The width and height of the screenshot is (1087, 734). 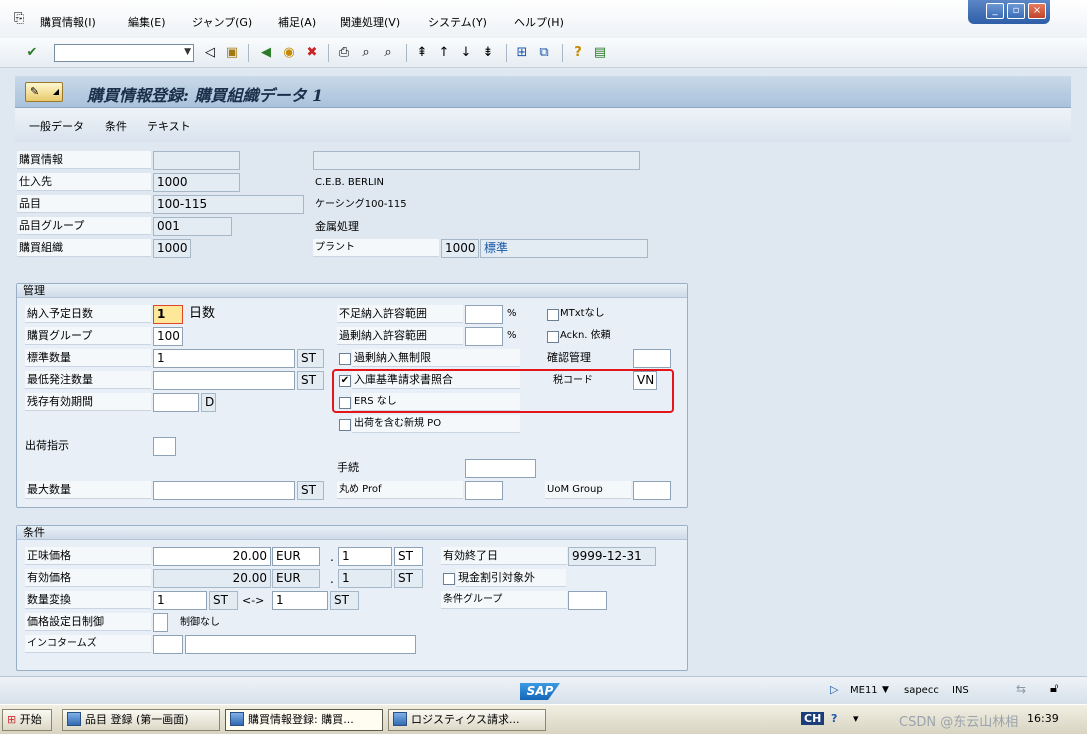 What do you see at coordinates (543, 690) in the screenshot?
I see `status-bar: SAP ▷ ME11 ▼ sapecc INS ⇆ 🔓︎` at bounding box center [543, 690].